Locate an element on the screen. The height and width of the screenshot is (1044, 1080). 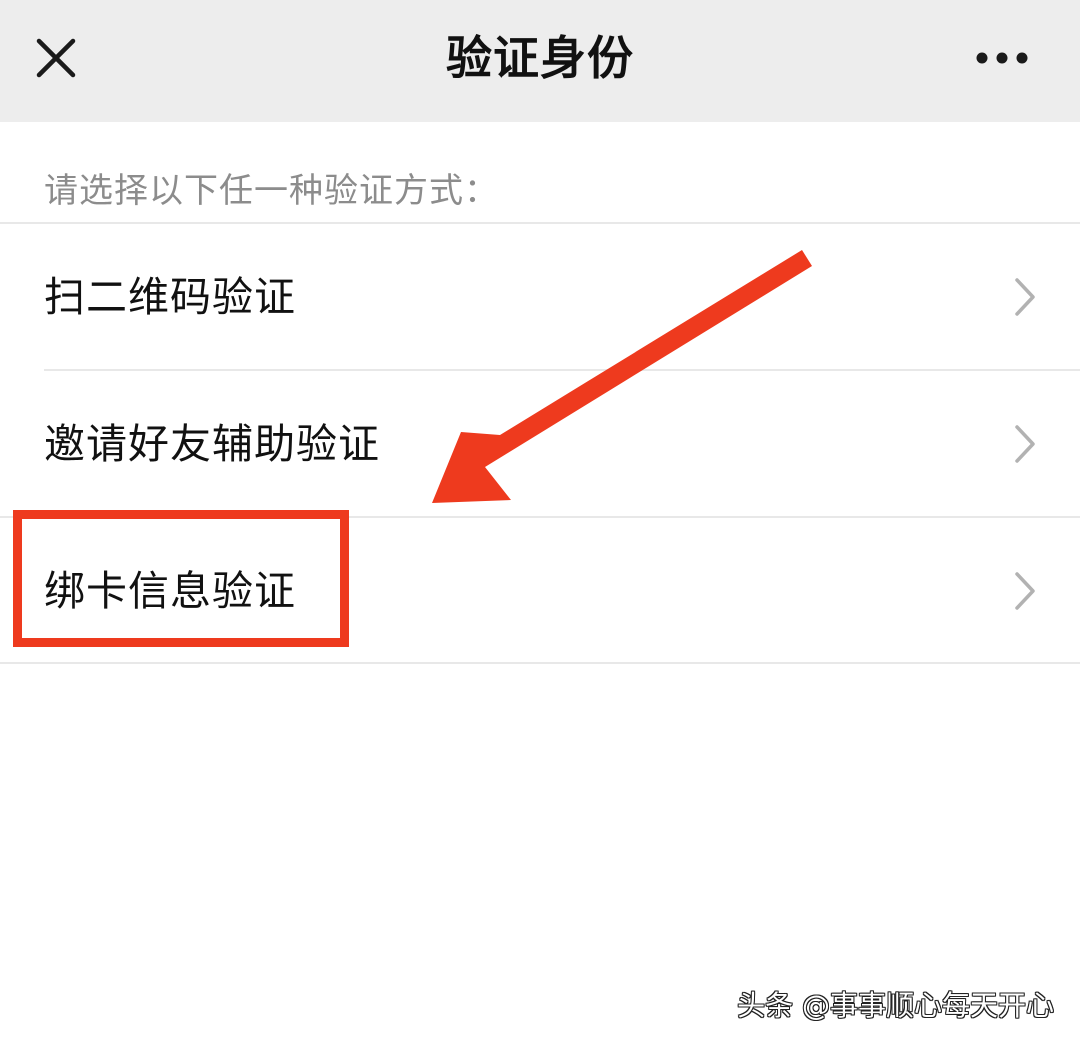
option-label: 绑卡信息验证 is located at coordinates (170, 591).